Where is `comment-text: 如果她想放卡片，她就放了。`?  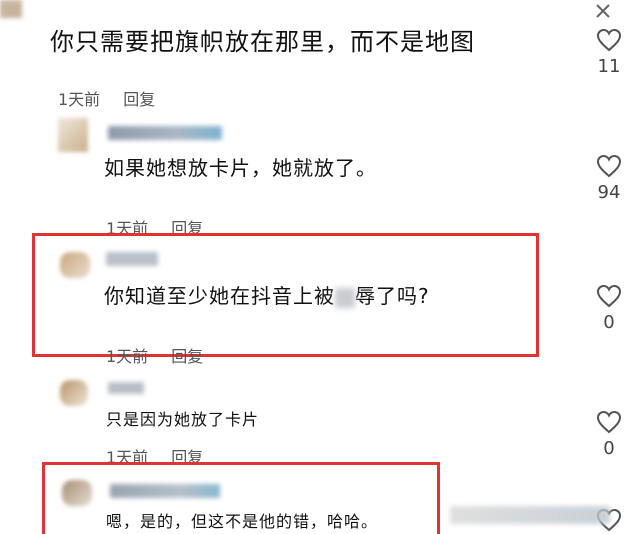
comment-text: 如果她想放卡片，她就放了。 is located at coordinates (240, 168).